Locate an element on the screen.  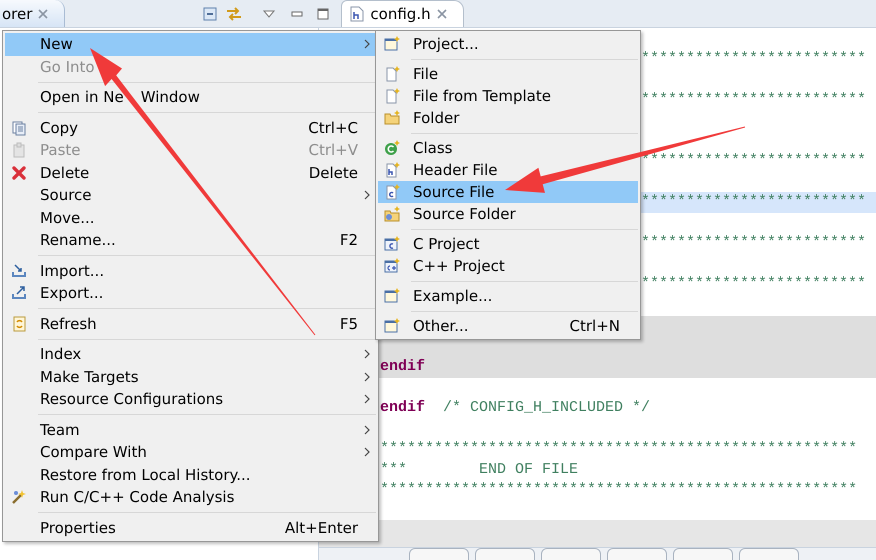
minimize-icon is located at coordinates (297, 14).